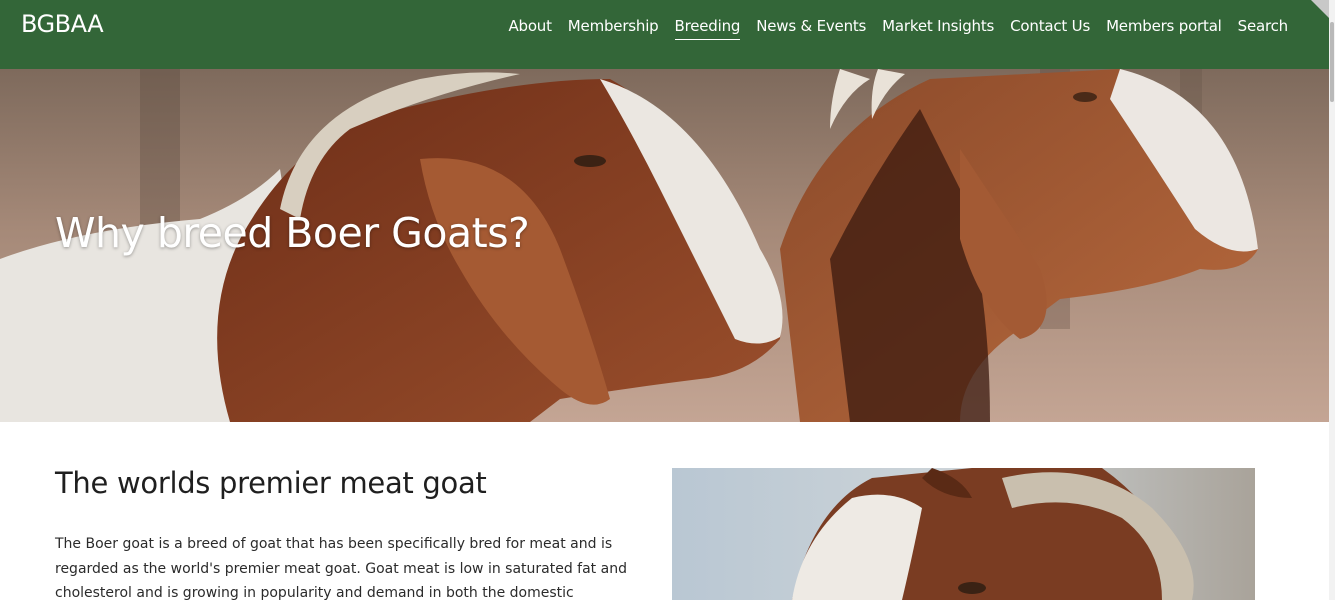 The image size is (1335, 606). What do you see at coordinates (1332, 300) in the screenshot?
I see `page-scrollbar` at bounding box center [1332, 300].